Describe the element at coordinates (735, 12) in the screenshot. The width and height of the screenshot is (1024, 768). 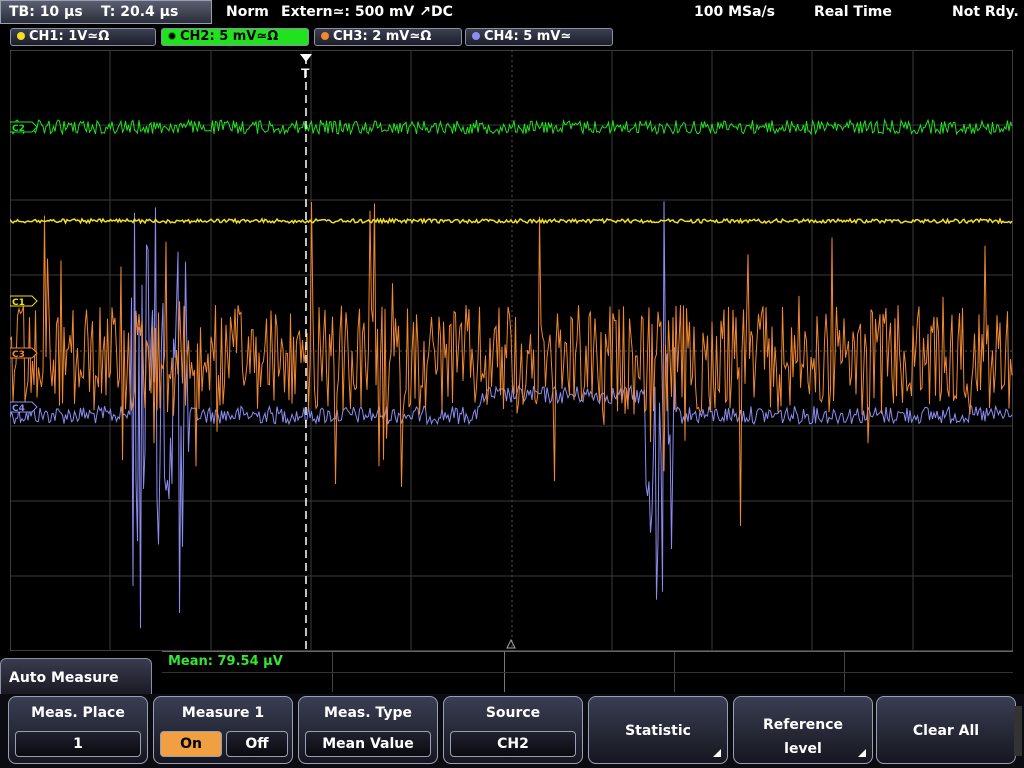
I see `sample-rate: 100 MSa/s` at that location.